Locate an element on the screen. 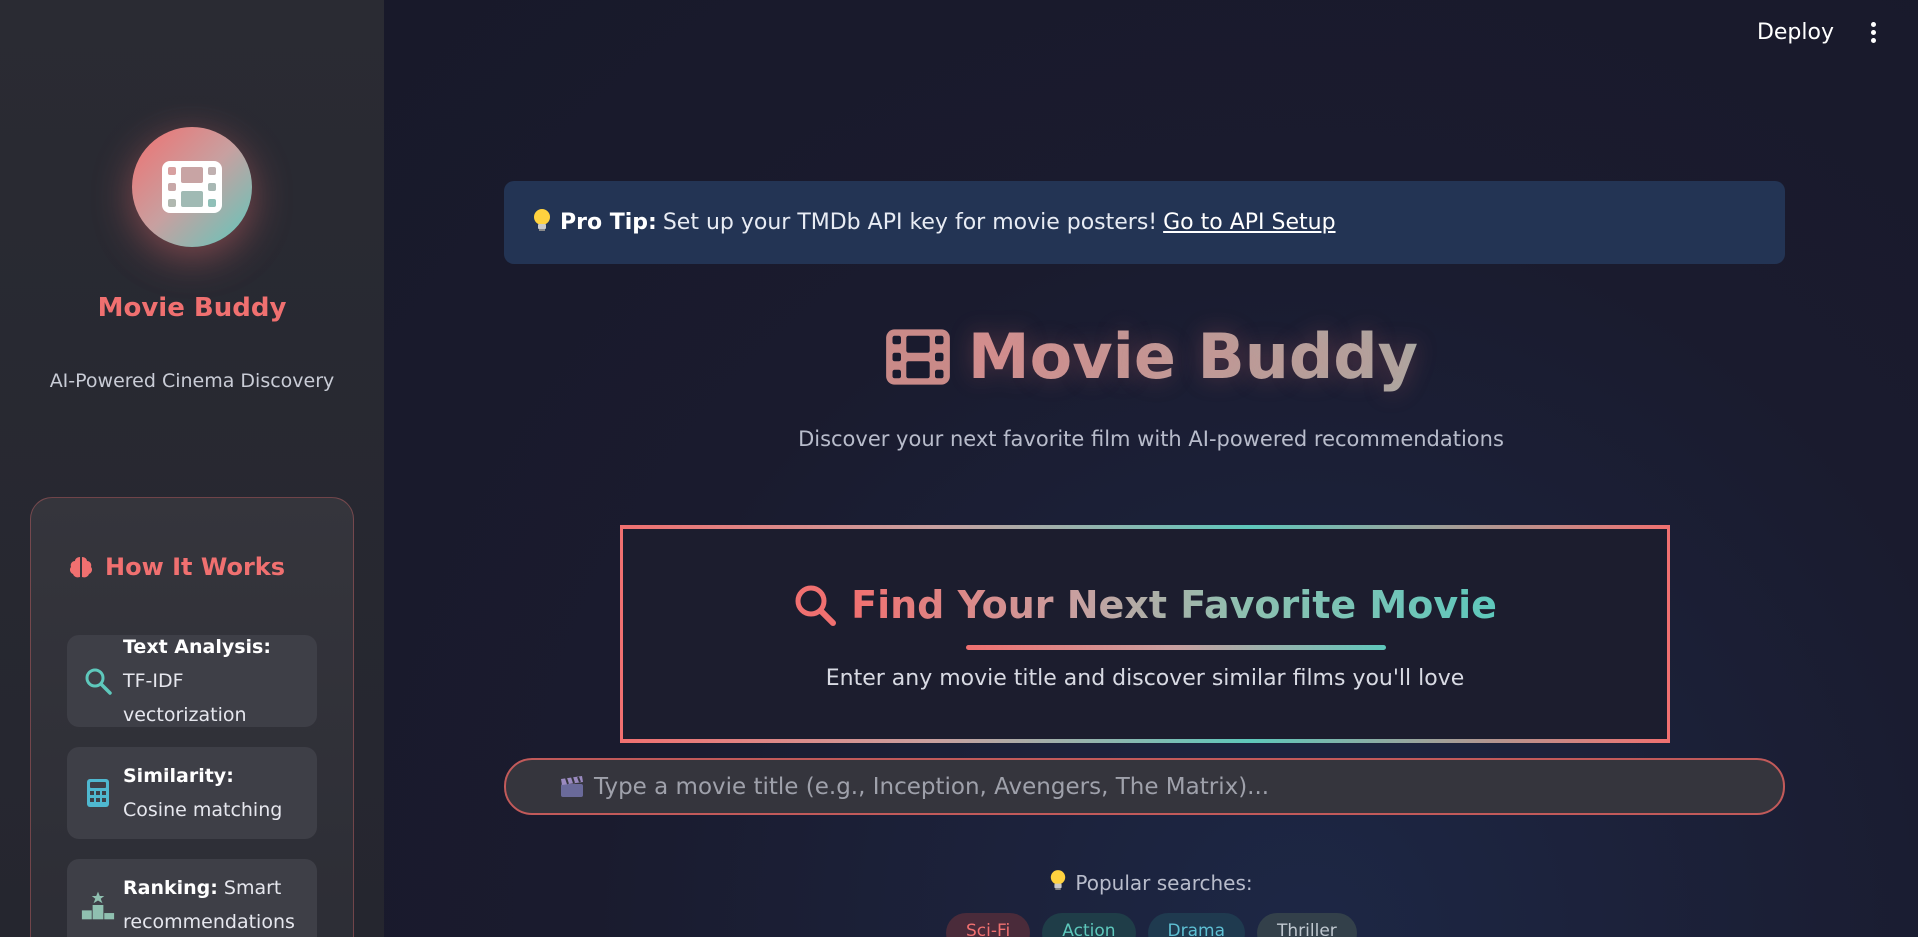 Image resolution: width=1918 pixels, height=937 pixels. finder-title: Find Your Next Favorite Movie is located at coordinates (1145, 605).